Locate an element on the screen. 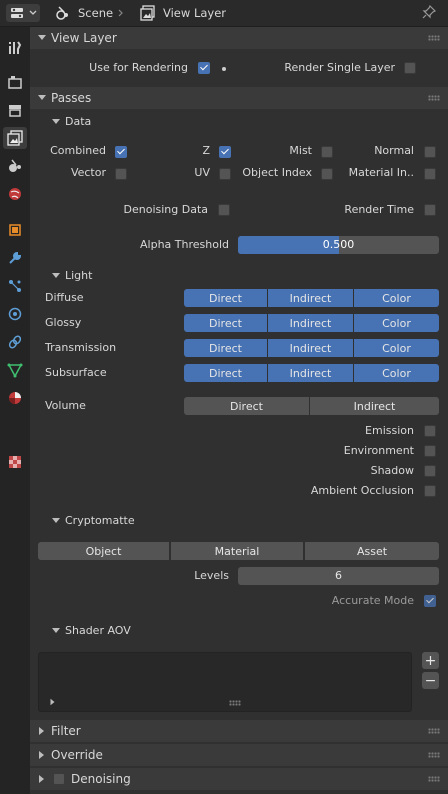  subsurface-color-button: Color is located at coordinates (396, 373).